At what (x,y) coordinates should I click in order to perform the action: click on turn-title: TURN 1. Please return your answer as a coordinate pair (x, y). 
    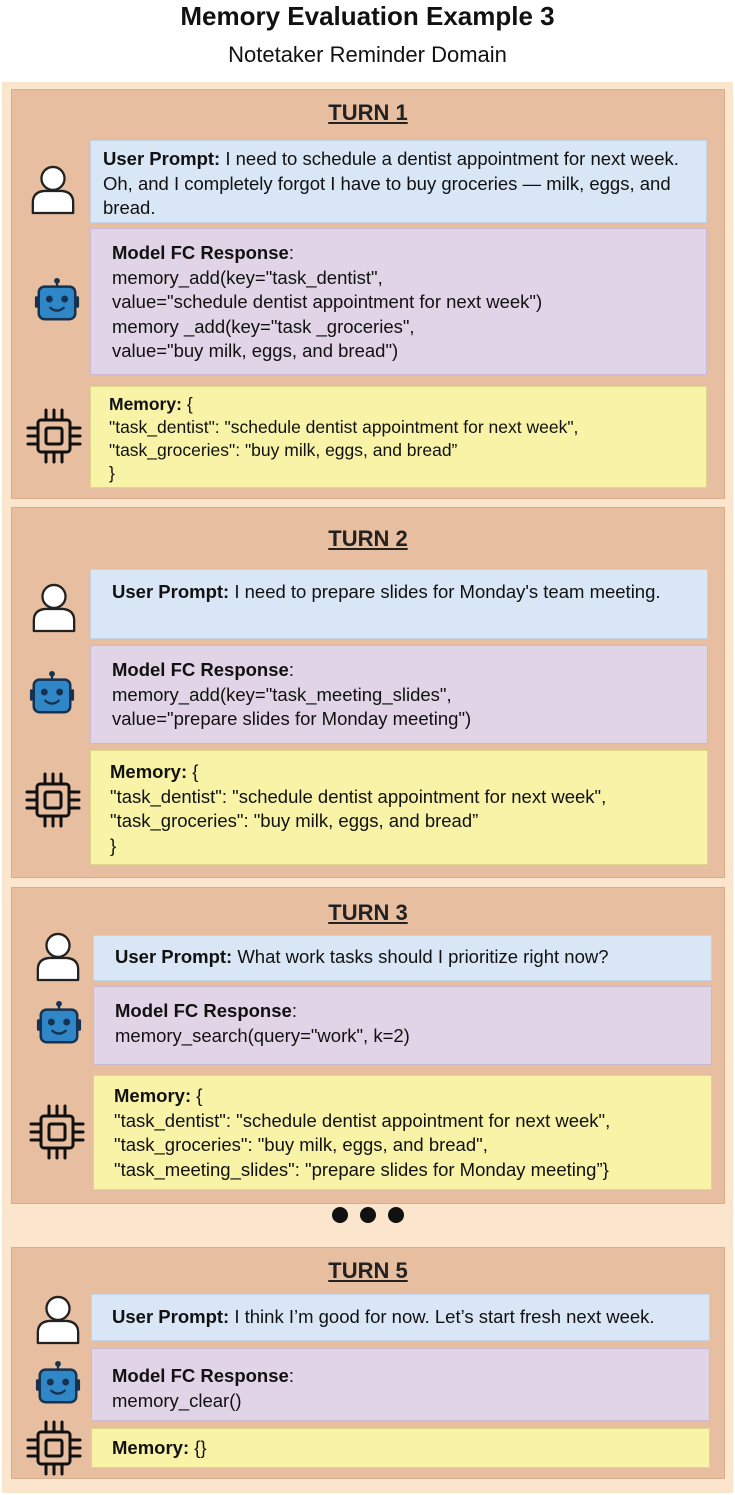
    Looking at the image, I should click on (368, 112).